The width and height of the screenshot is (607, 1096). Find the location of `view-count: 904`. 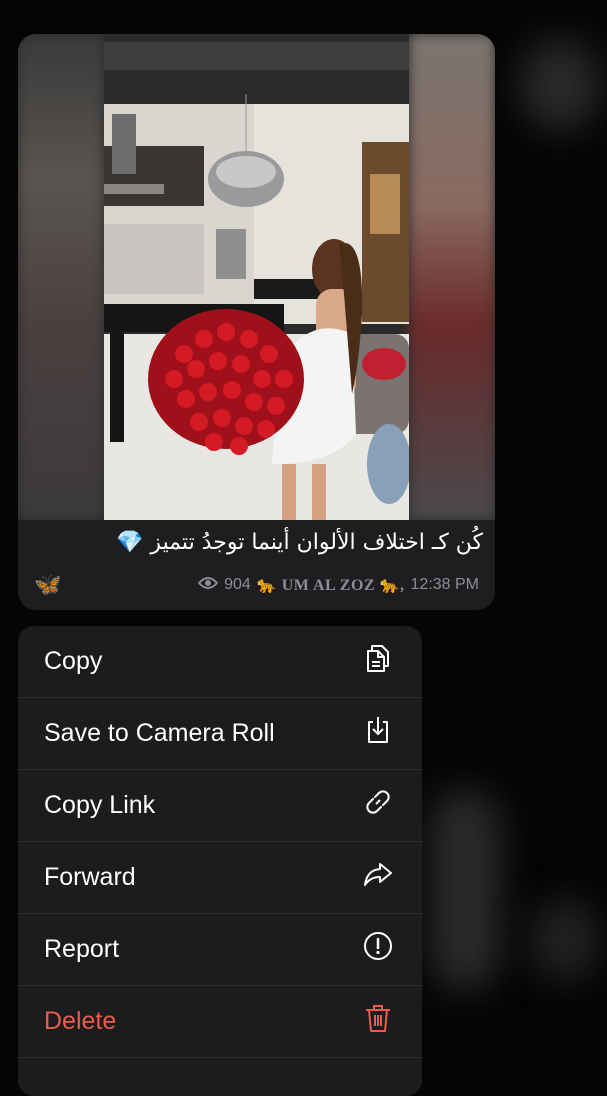

view-count: 904 is located at coordinates (237, 584).